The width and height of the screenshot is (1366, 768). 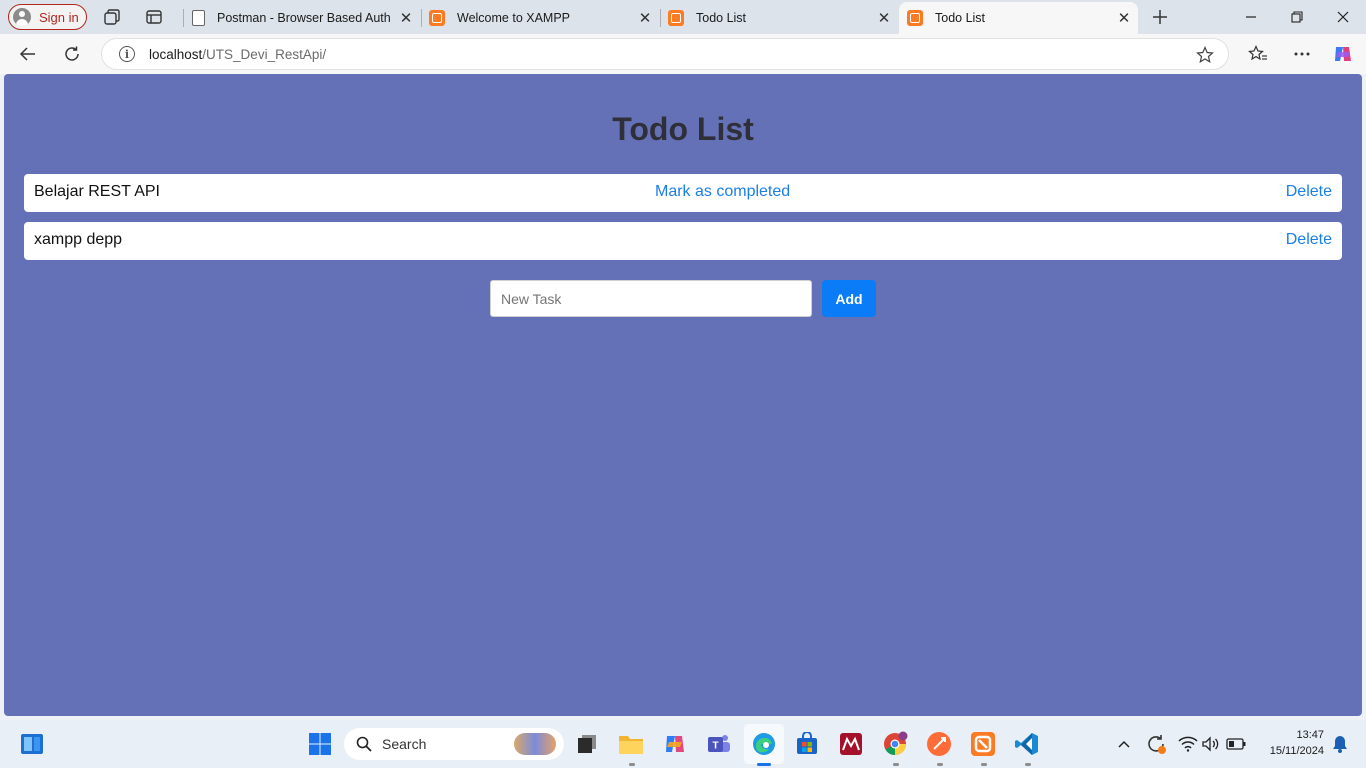 I want to click on tab-todo-list-active: Todo List ✕, so click(x=1018, y=18).